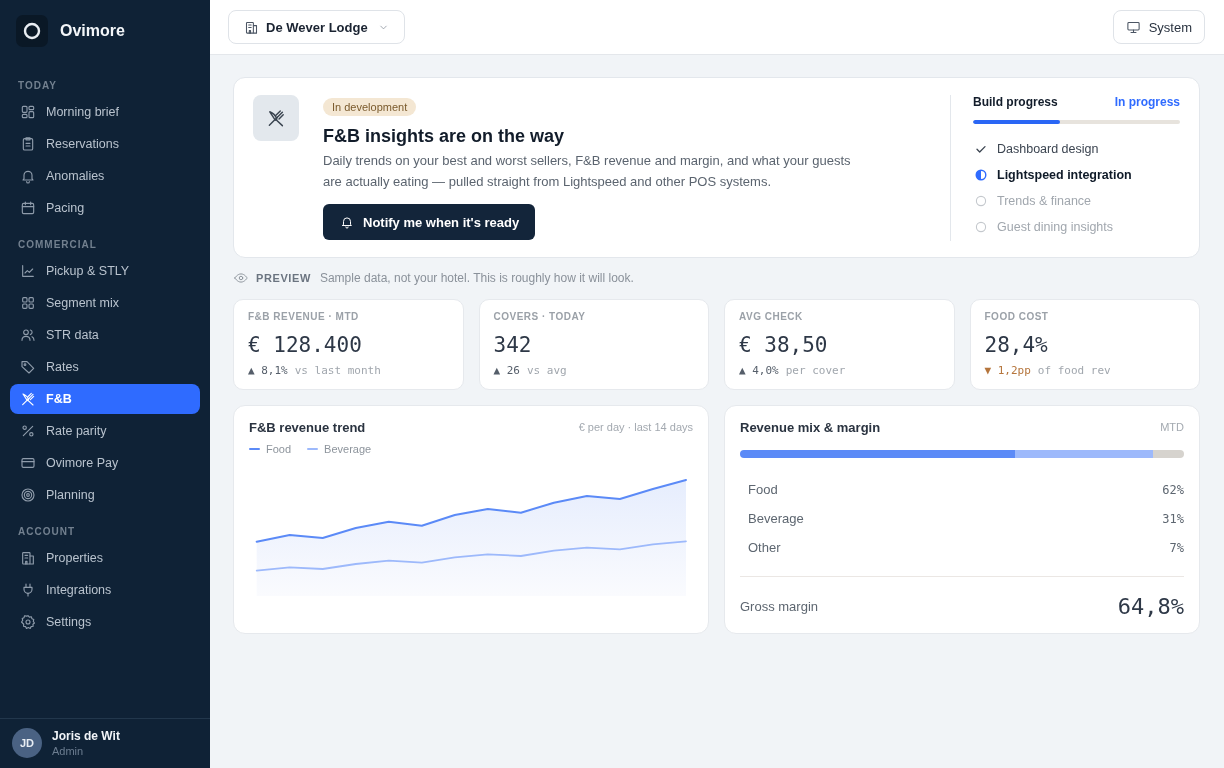  What do you see at coordinates (305, 345) in the screenshot?
I see `kpi-value: € 128.400` at bounding box center [305, 345].